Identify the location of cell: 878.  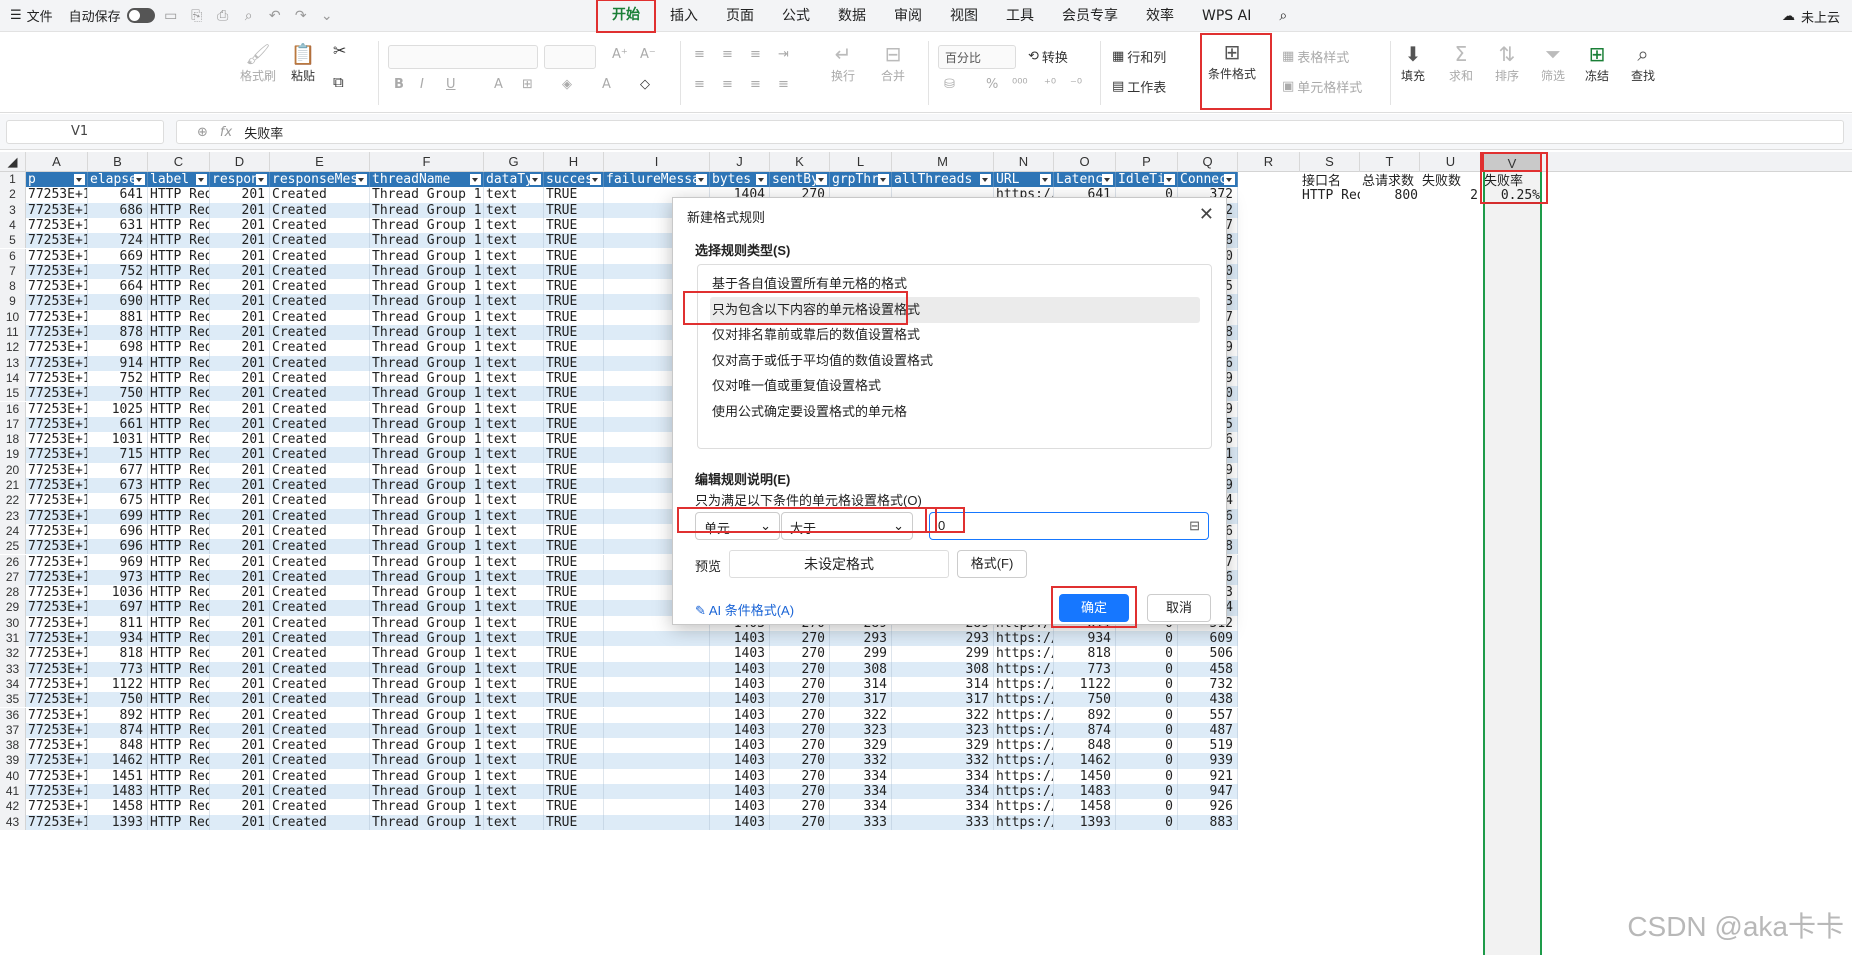
(118, 333).